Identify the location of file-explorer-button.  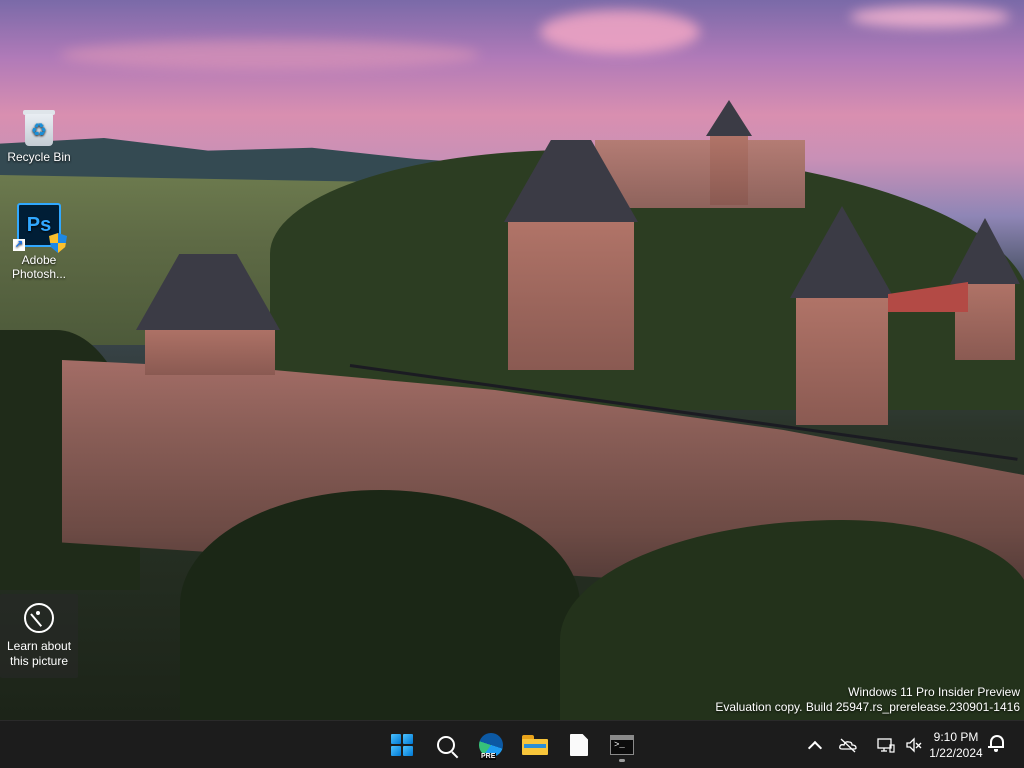
(535, 745).